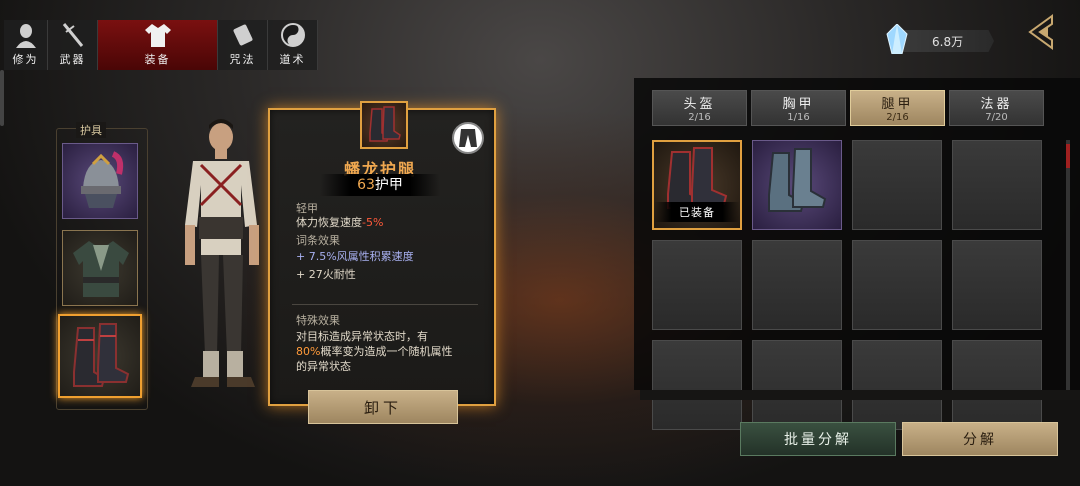  I want to click on special-percent: 80%, so click(308, 351).